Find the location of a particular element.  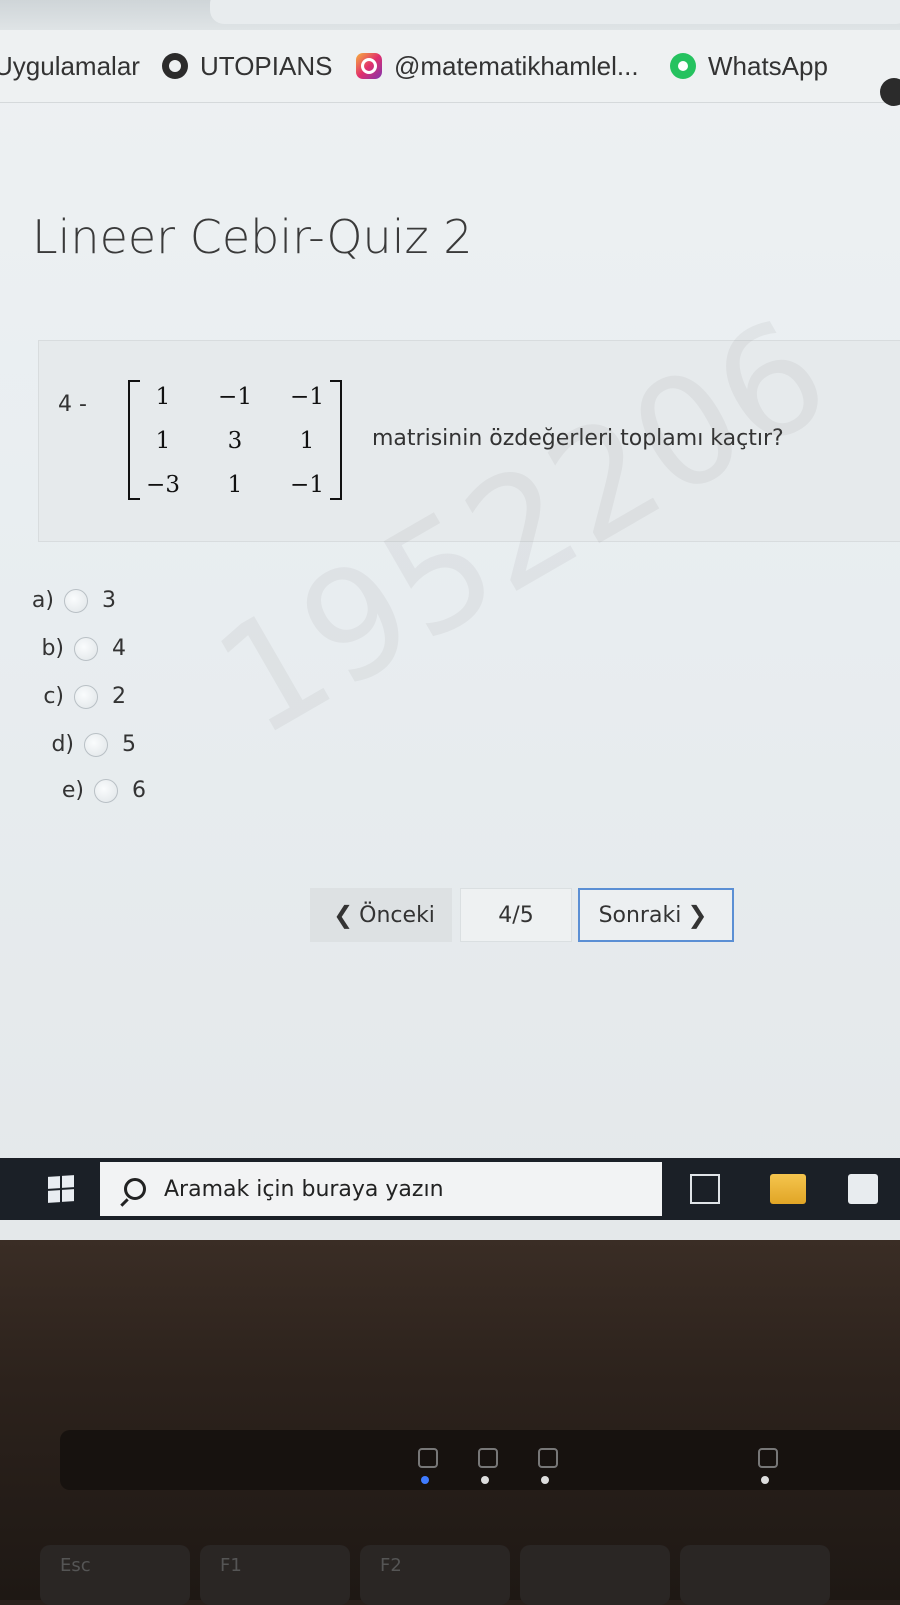

caps-lock-led is located at coordinates (485, 1480).